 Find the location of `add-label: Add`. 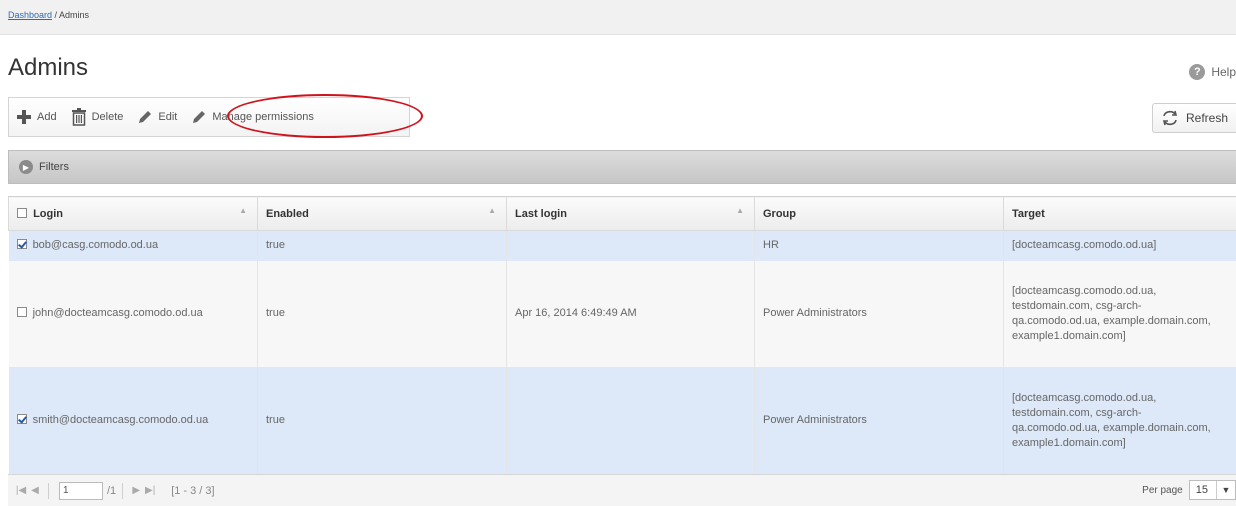

add-label: Add is located at coordinates (47, 117).